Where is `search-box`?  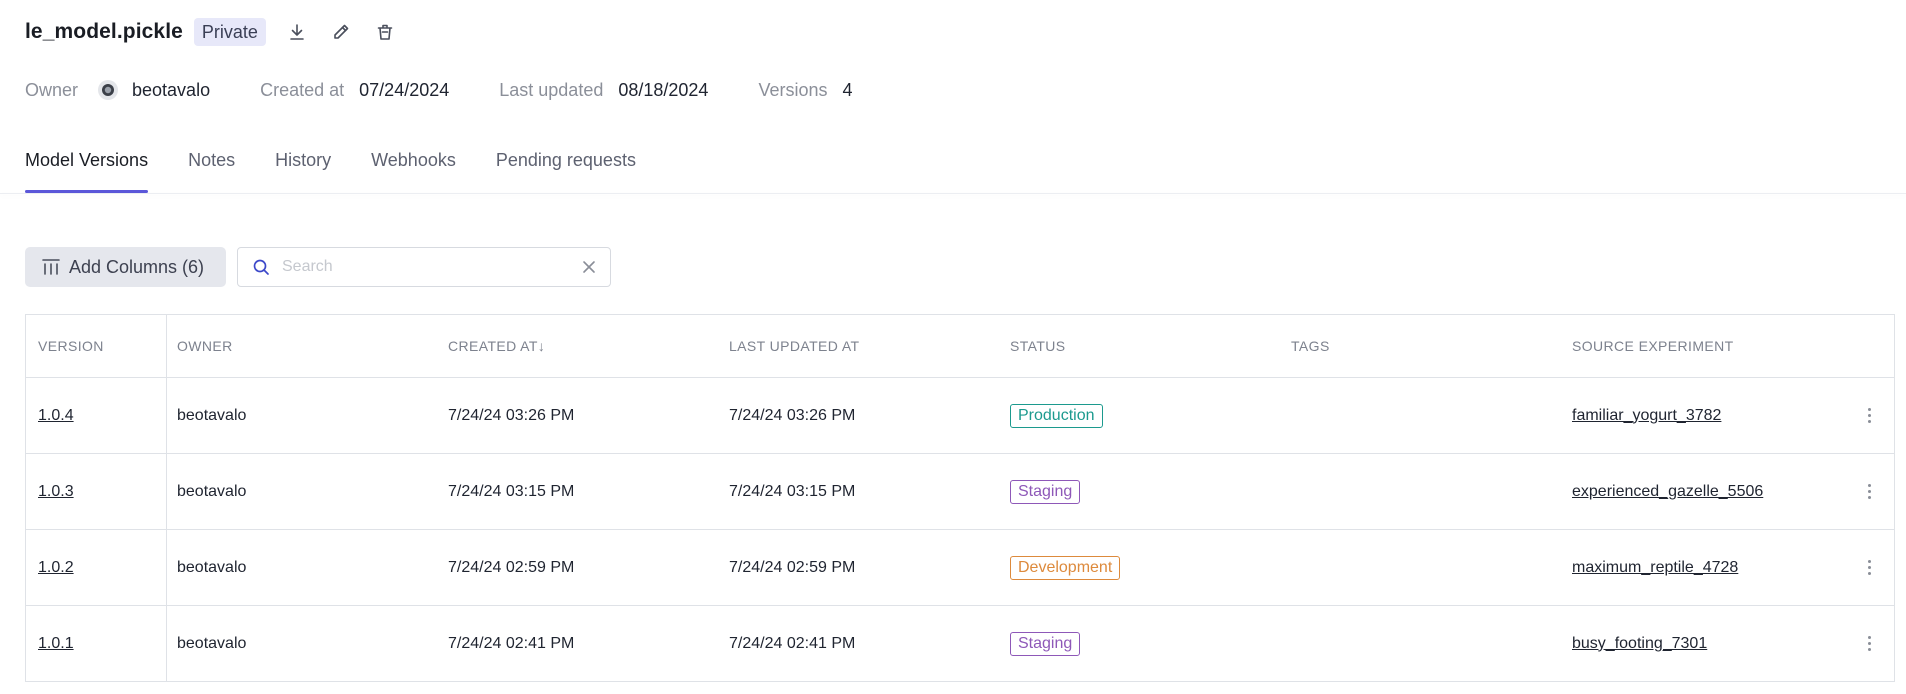
search-box is located at coordinates (424, 267).